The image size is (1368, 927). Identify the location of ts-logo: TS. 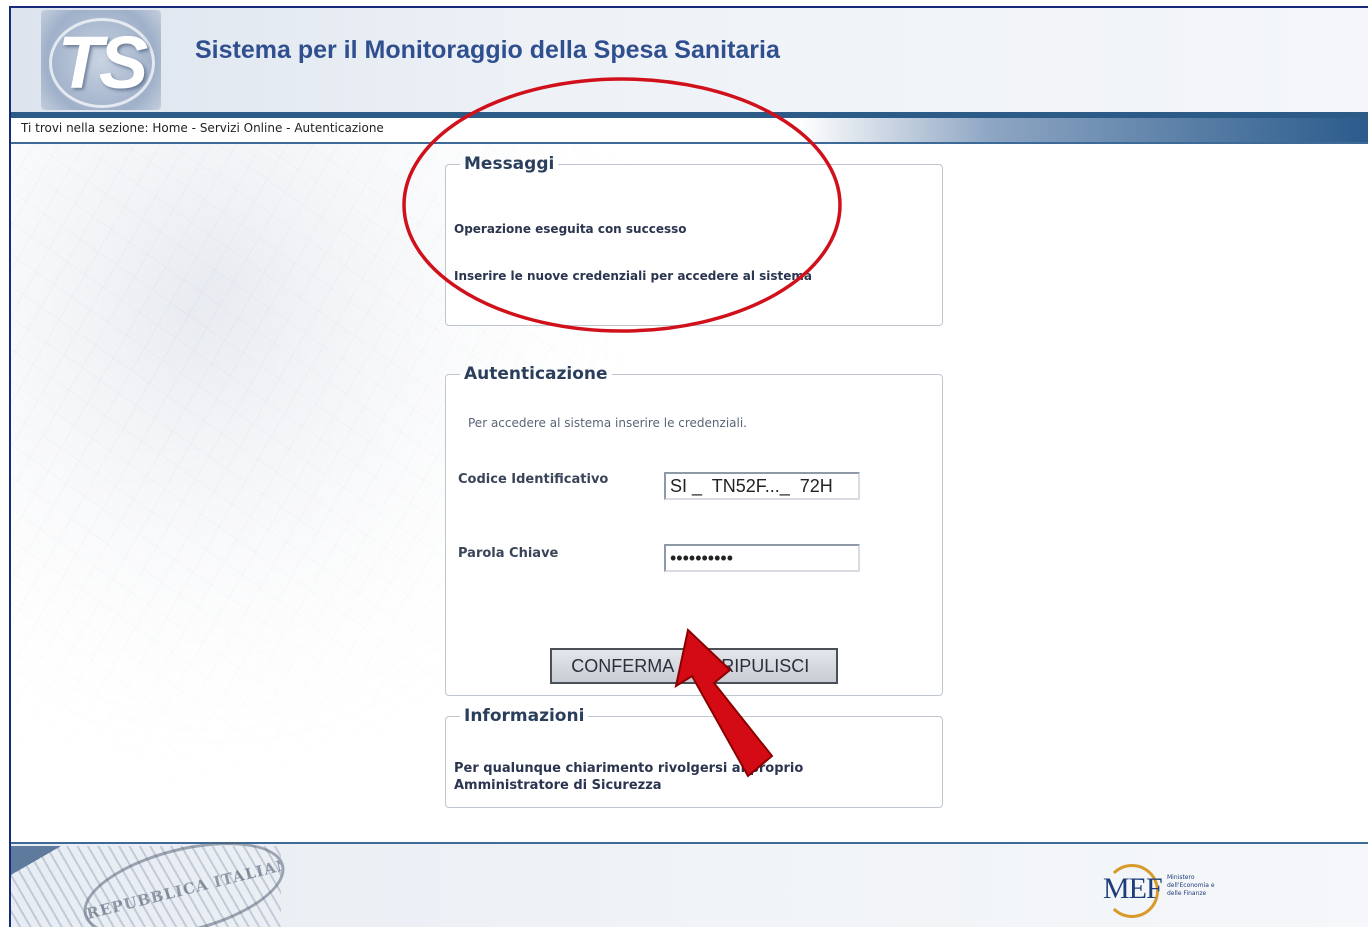
(101, 60).